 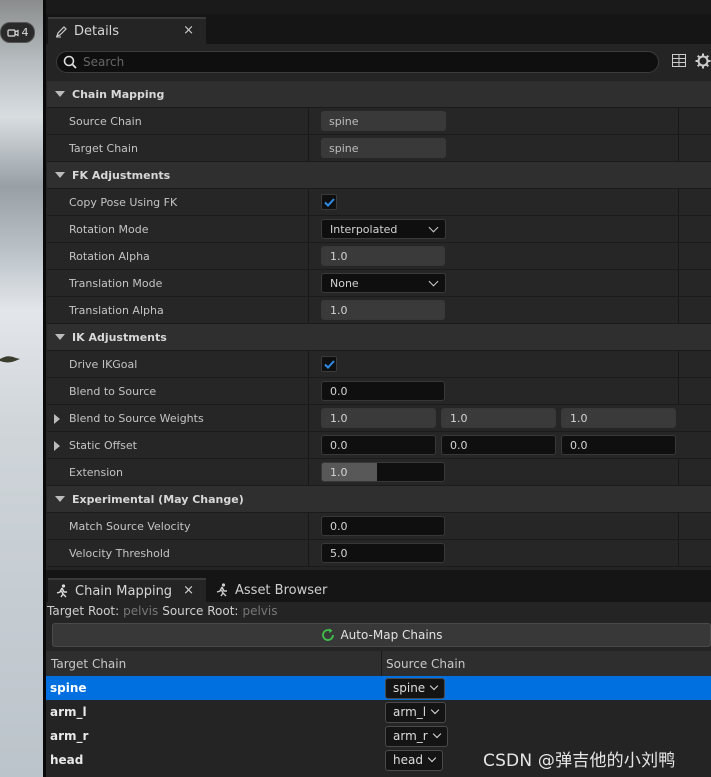 I want to click on section-chain-mapping: Chain Mapping, so click(x=379, y=94).